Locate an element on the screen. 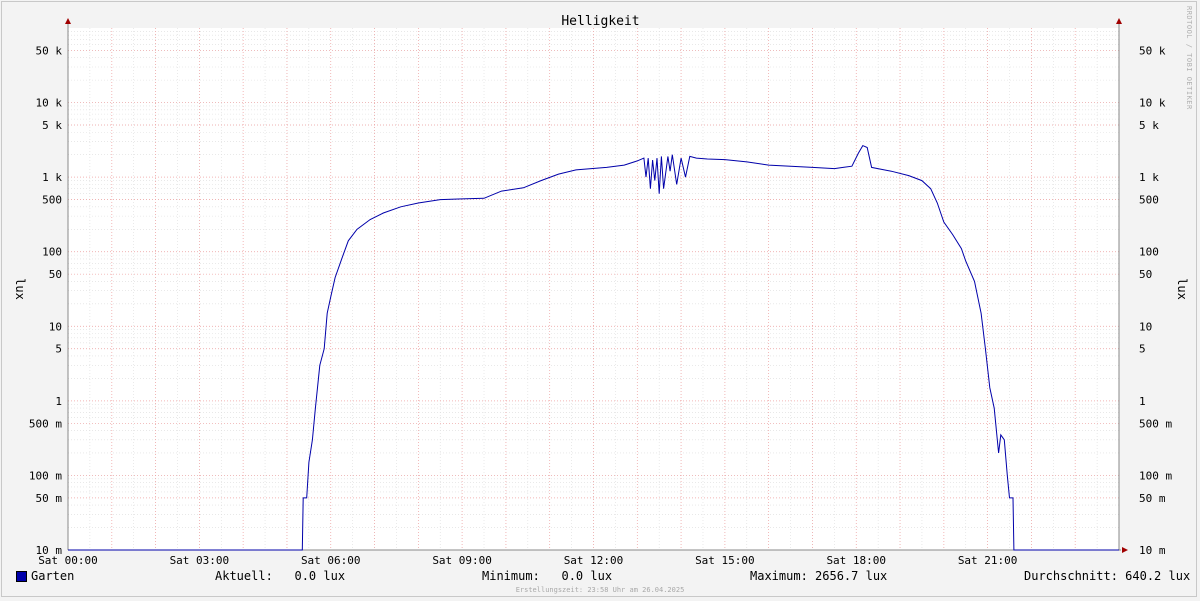  y-tick-label: 500 is located at coordinates (52, 200).